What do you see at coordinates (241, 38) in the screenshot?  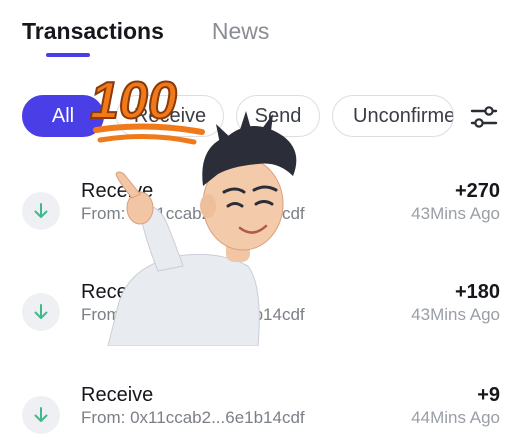 I see `tab-news: News` at bounding box center [241, 38].